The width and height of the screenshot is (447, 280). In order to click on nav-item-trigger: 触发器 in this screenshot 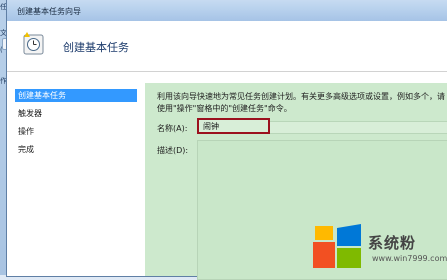, I will do `click(76, 113)`.